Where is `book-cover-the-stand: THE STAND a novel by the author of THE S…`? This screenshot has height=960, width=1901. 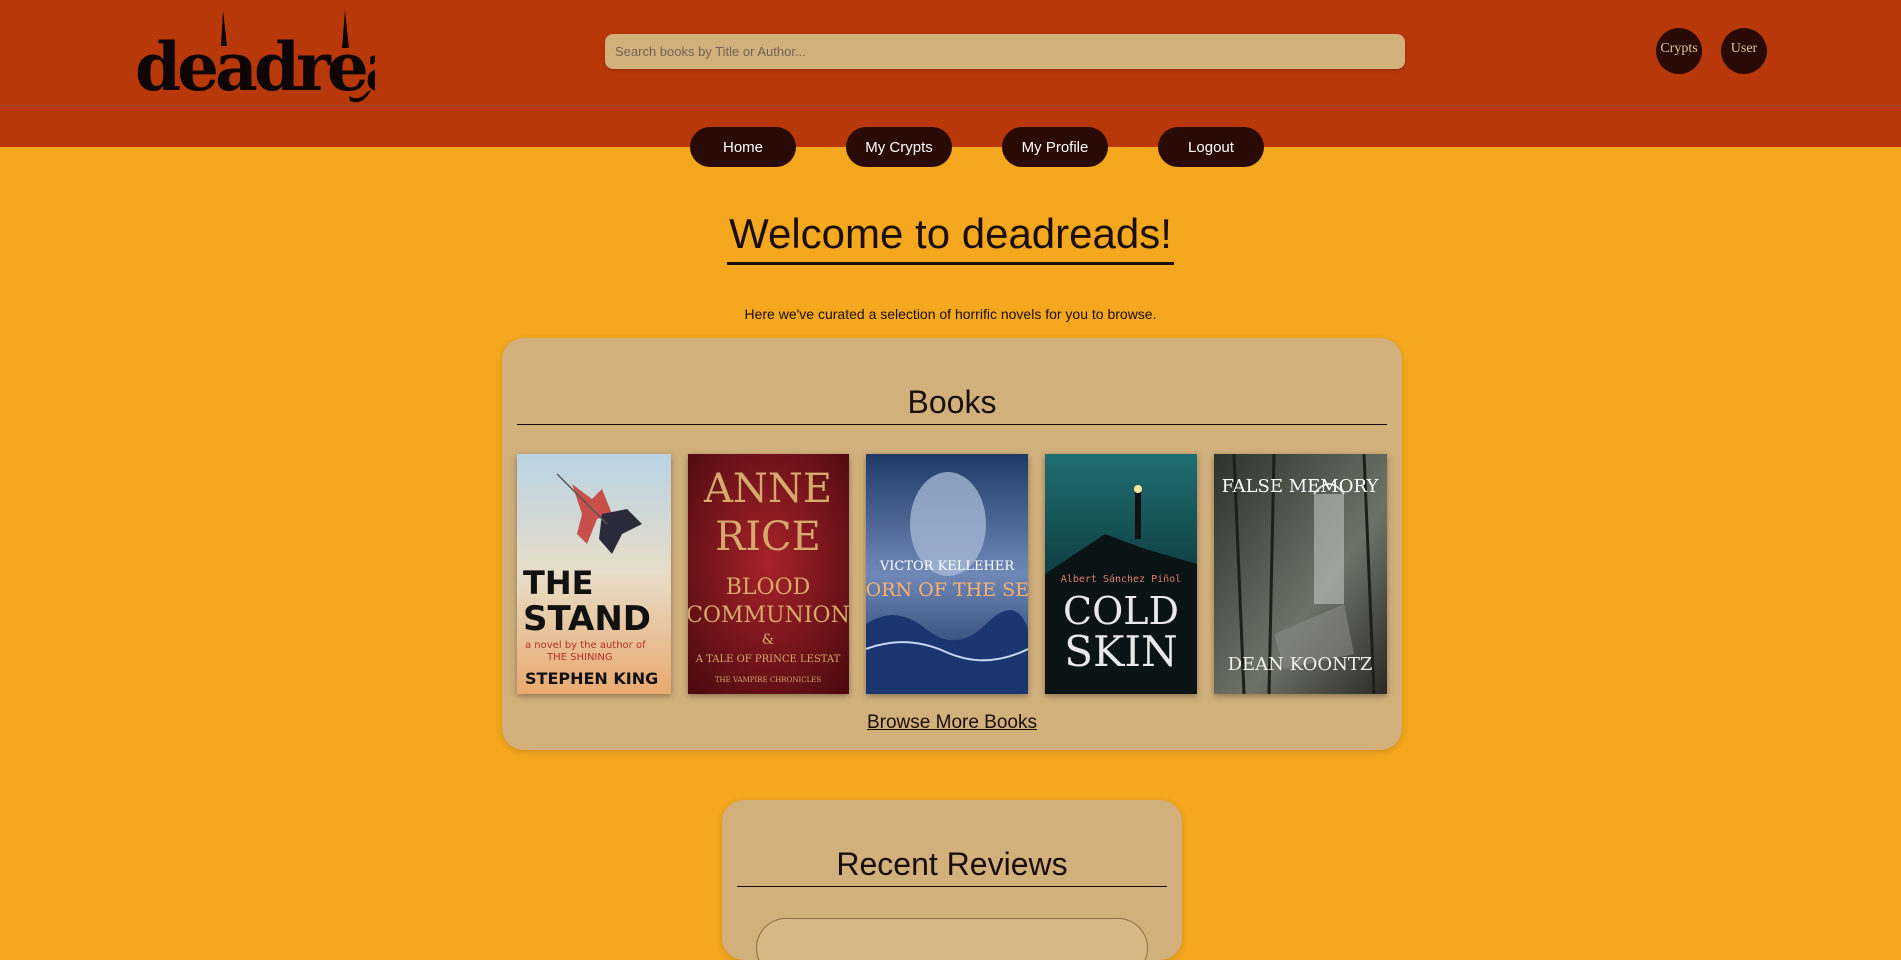 book-cover-the-stand: THE STAND a novel by the author of THE S… is located at coordinates (594, 574).